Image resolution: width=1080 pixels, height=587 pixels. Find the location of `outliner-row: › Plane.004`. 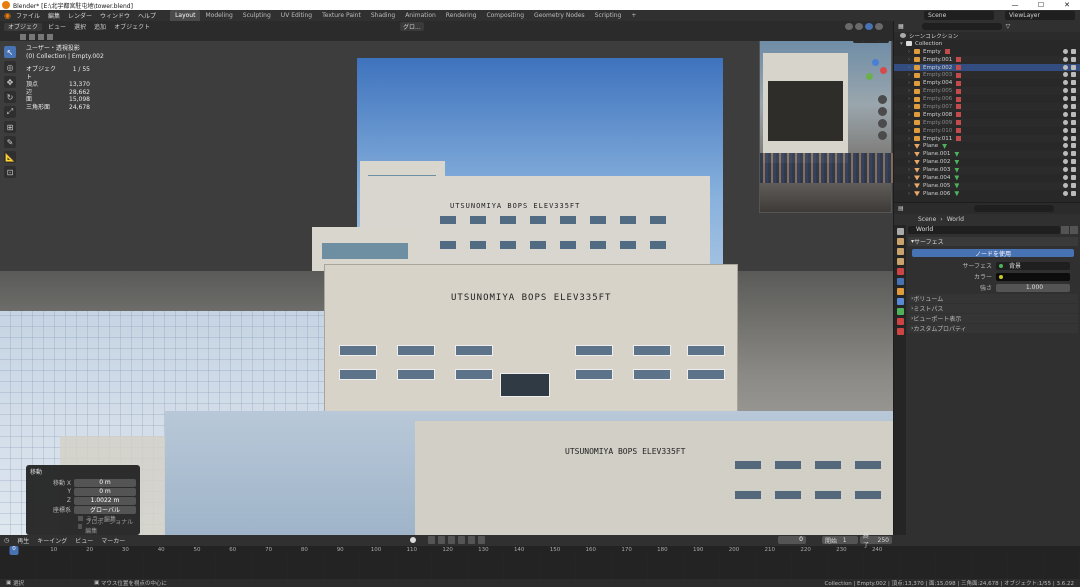

outliner-row: › Plane.004 is located at coordinates (987, 178).